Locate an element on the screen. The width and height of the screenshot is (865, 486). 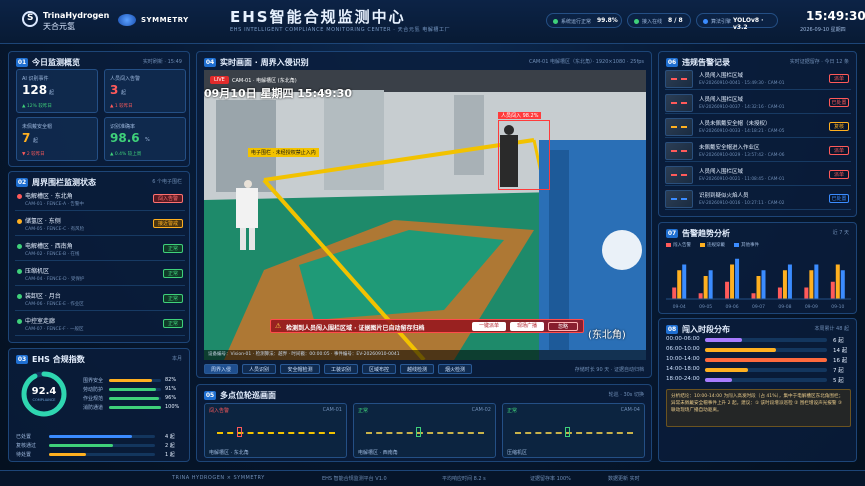
detection-mode-tab: 安全帽检测 is located at coordinates (300, 369).